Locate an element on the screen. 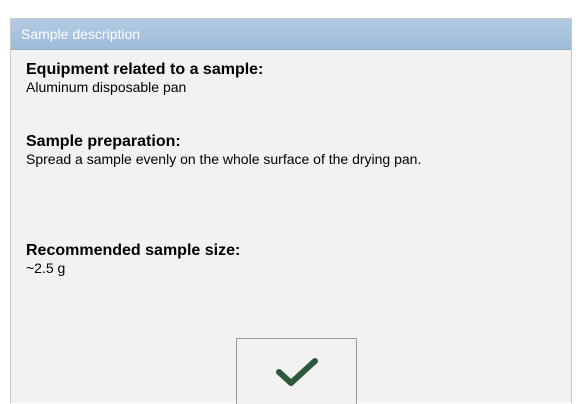 This screenshot has height=404, width=582. confirm-button is located at coordinates (296, 371).